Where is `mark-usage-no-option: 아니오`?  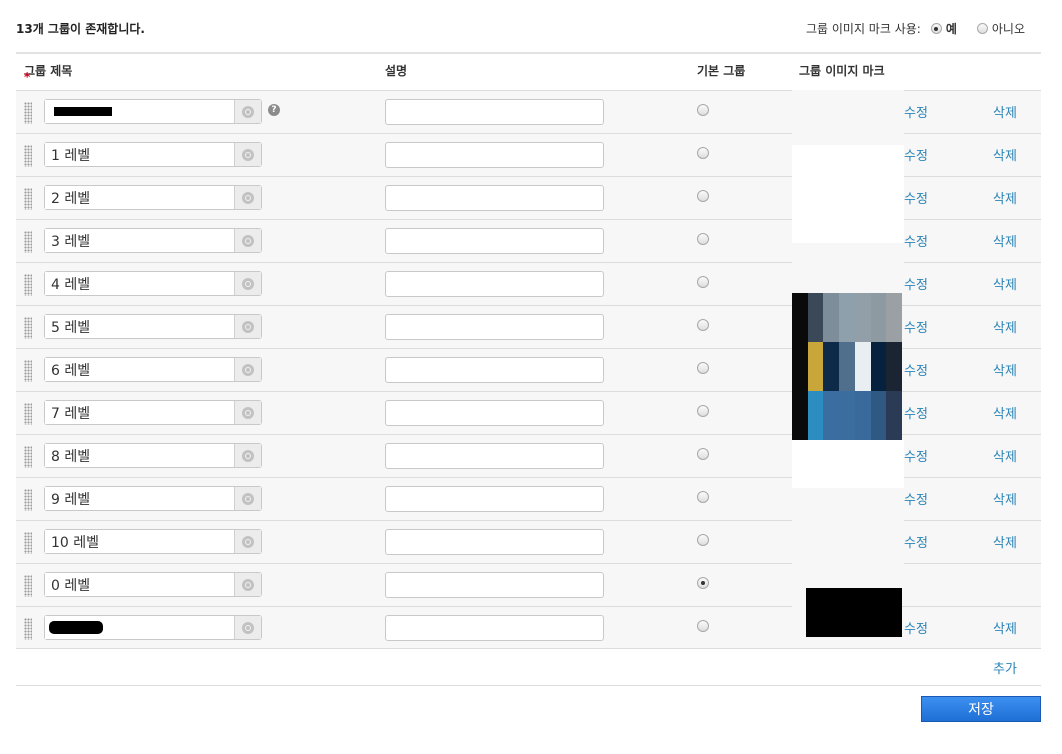
mark-usage-no-option: 아니오 is located at coordinates (1000, 28).